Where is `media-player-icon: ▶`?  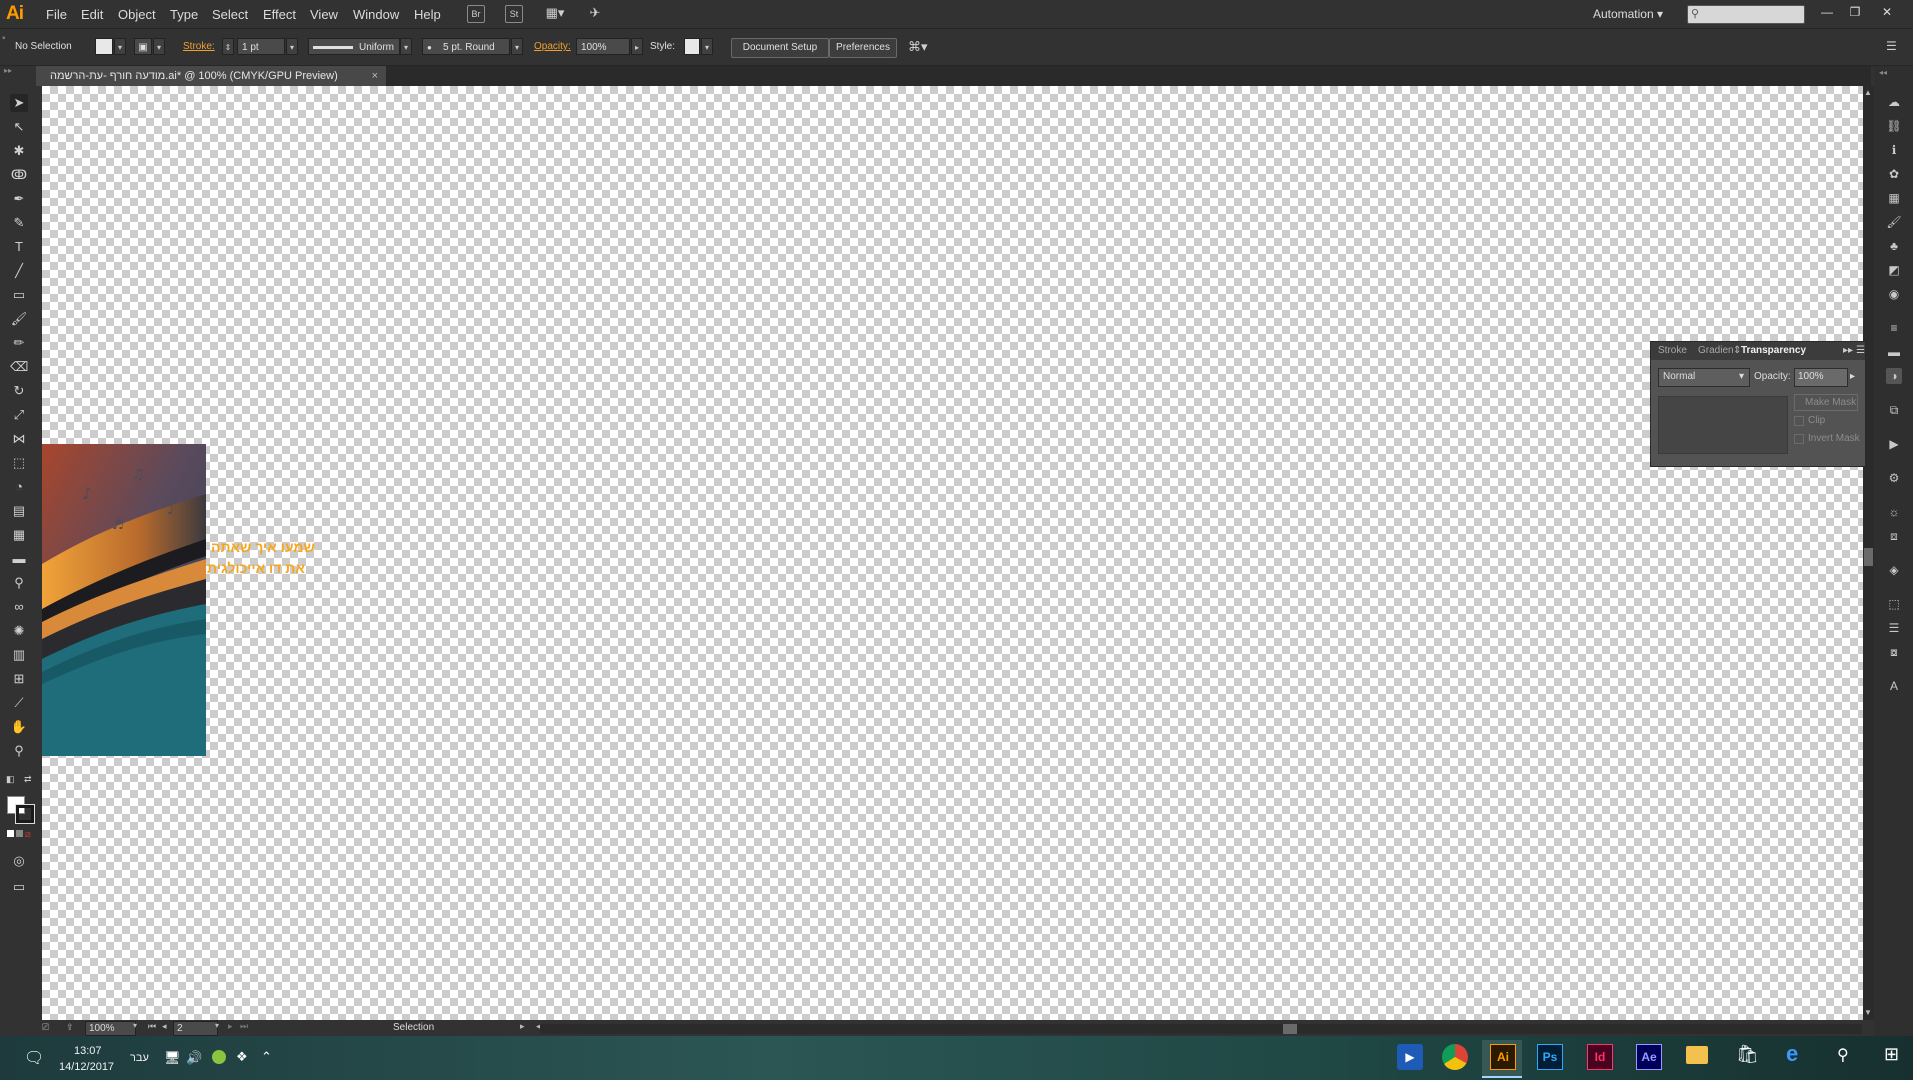
media-player-icon: ▶ is located at coordinates (1410, 1057).